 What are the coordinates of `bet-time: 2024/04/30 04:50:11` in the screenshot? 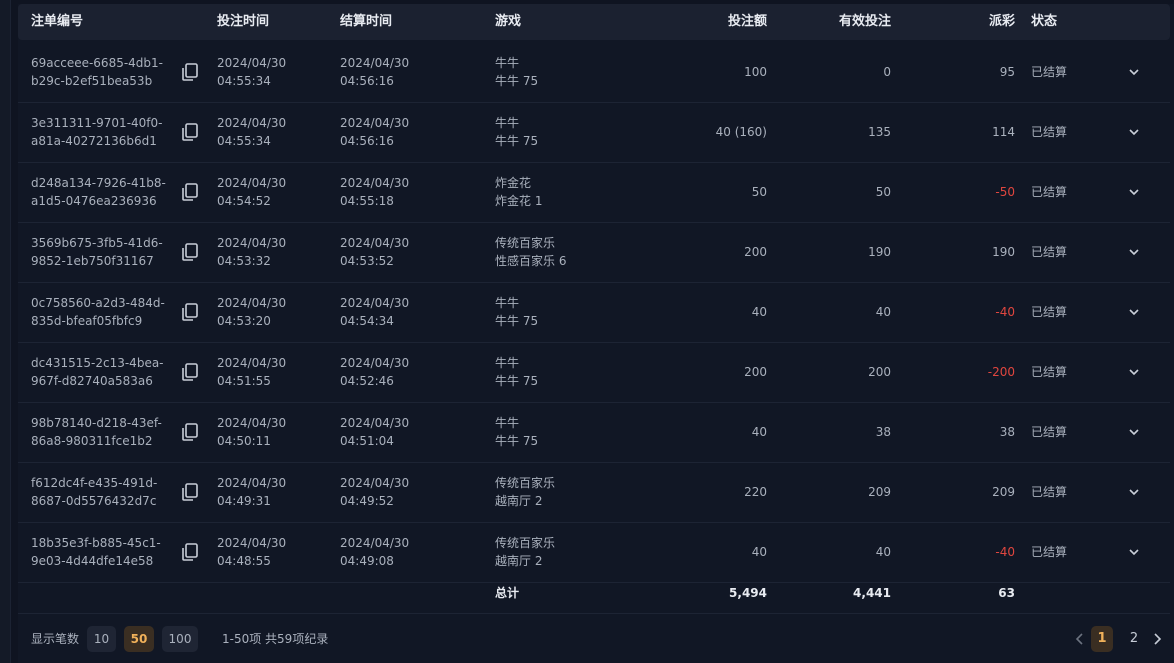 It's located at (252, 432).